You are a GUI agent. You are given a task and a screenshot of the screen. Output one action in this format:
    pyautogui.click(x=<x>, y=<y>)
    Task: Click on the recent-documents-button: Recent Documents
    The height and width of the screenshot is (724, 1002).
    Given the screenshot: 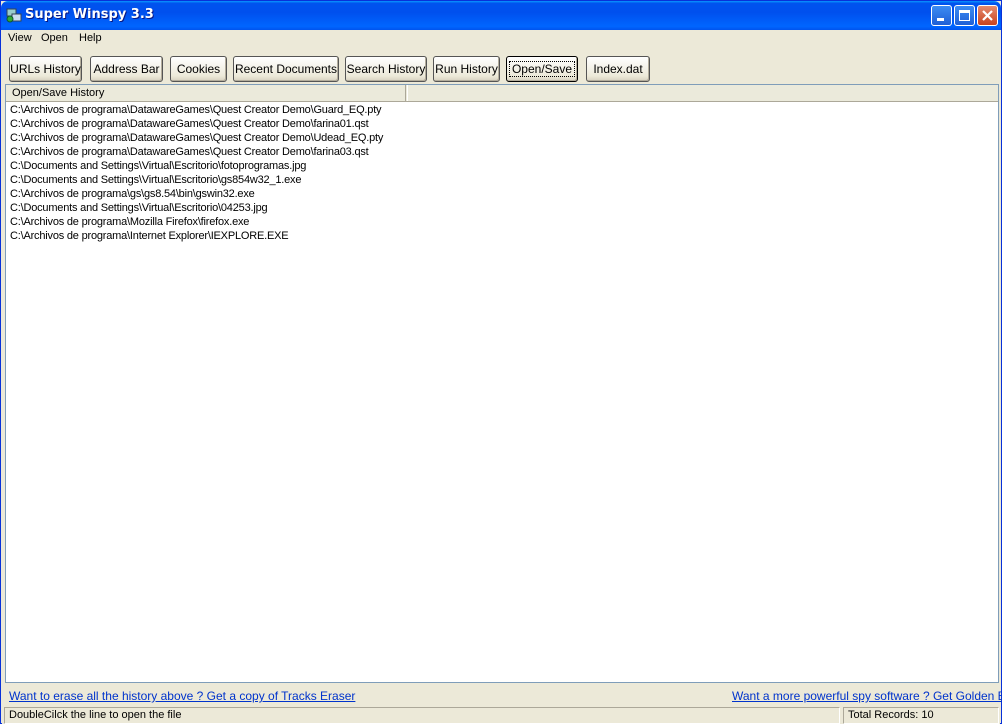 What is the action you would take?
    pyautogui.click(x=286, y=69)
    